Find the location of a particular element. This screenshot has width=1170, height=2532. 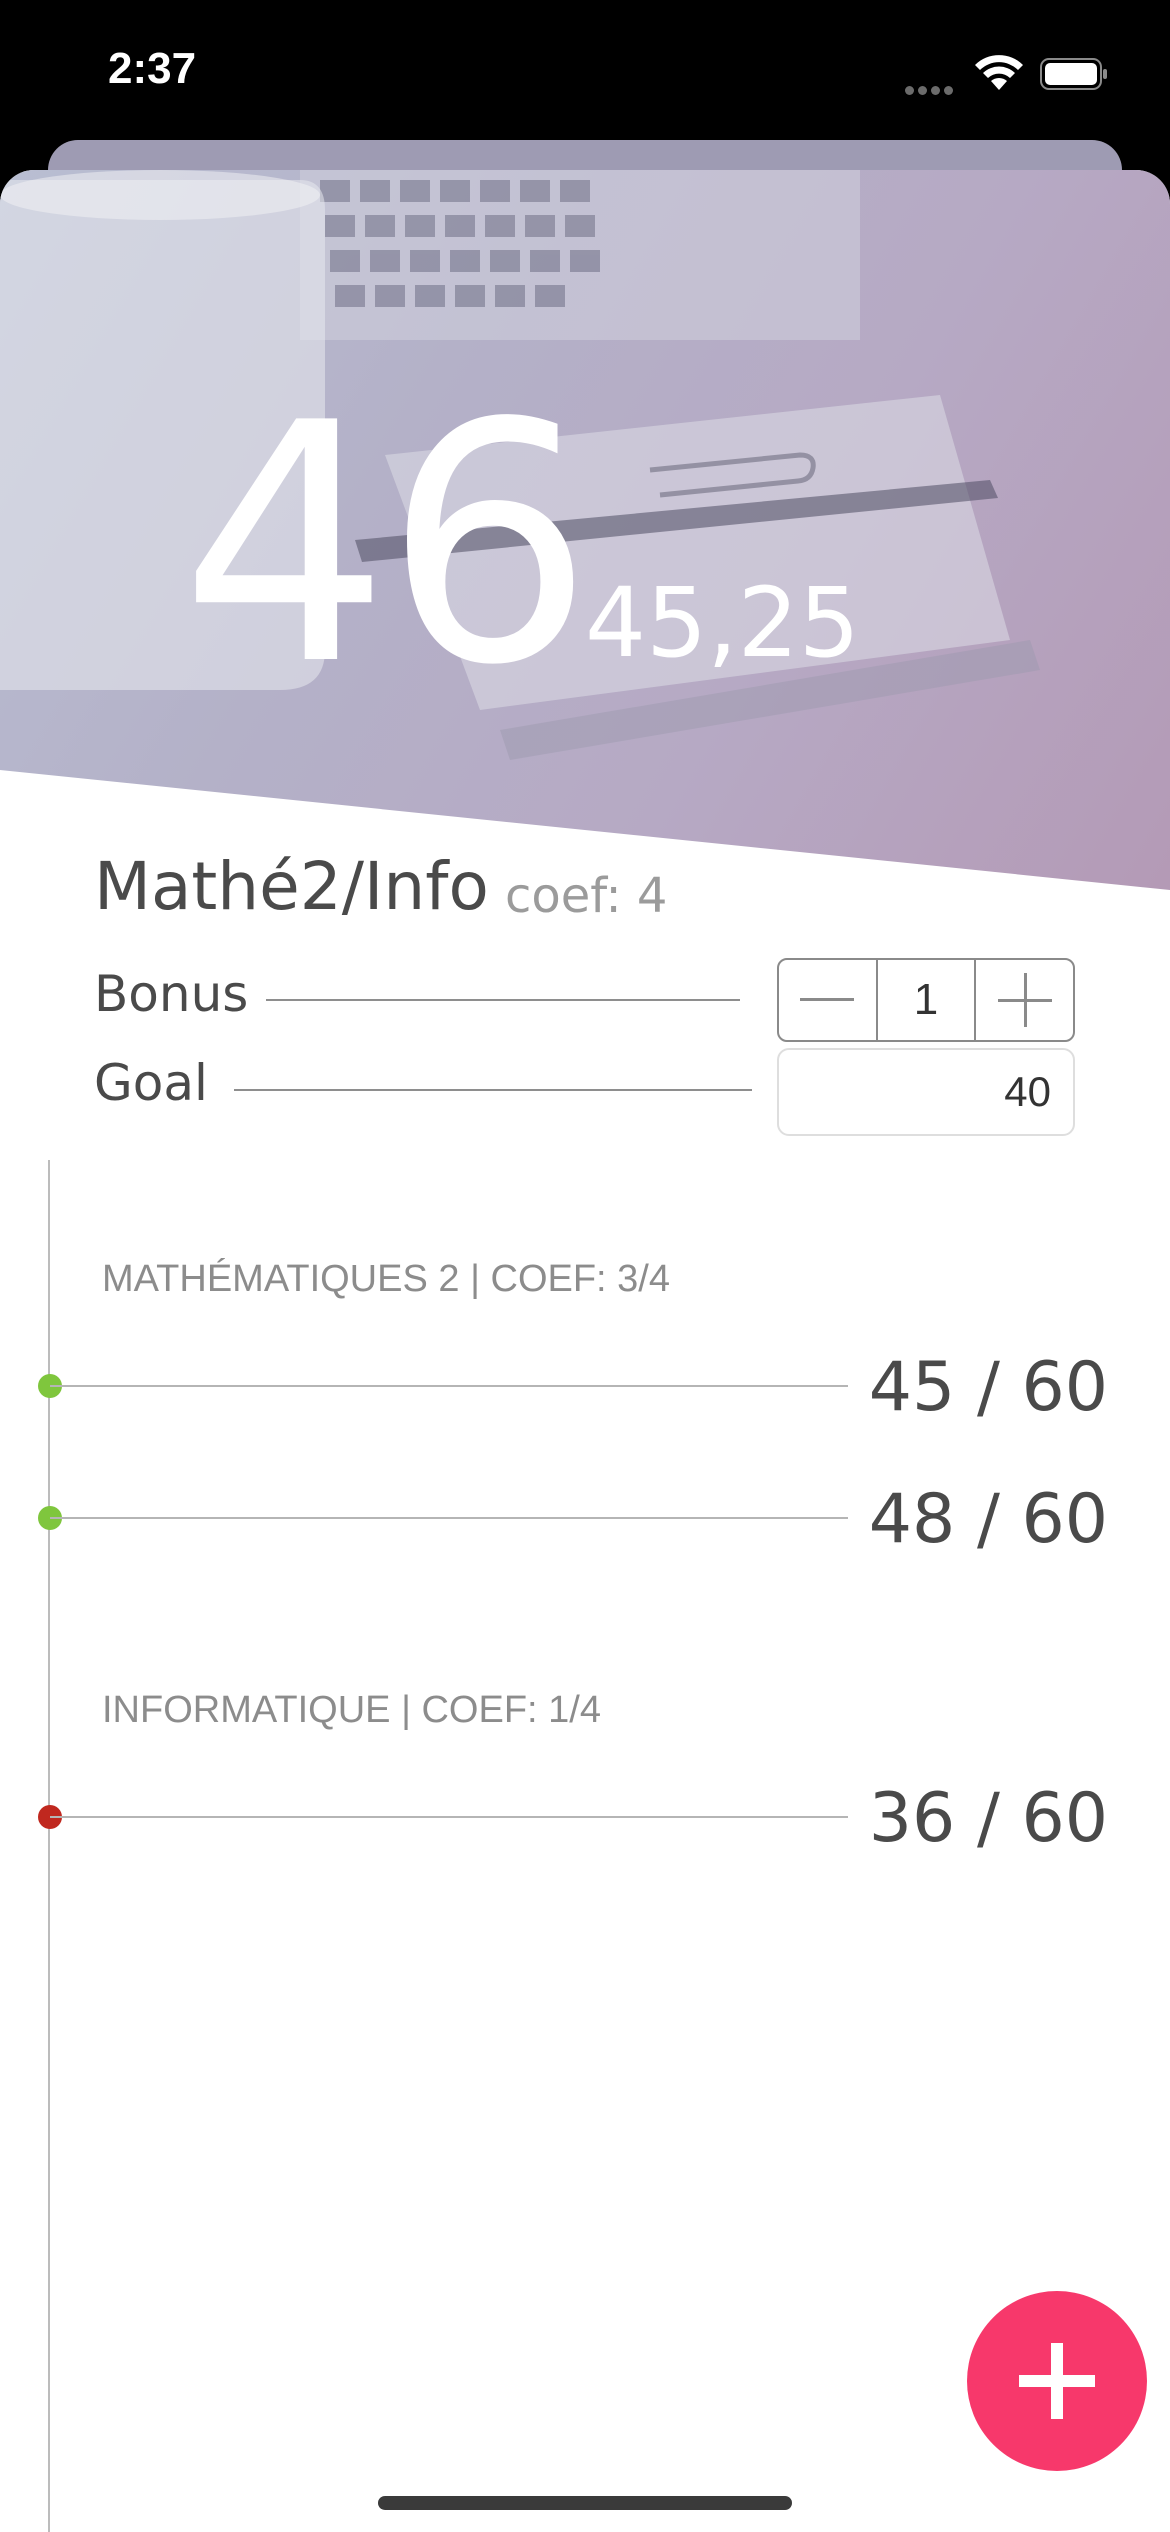

decrement-button is located at coordinates (827, 1000).